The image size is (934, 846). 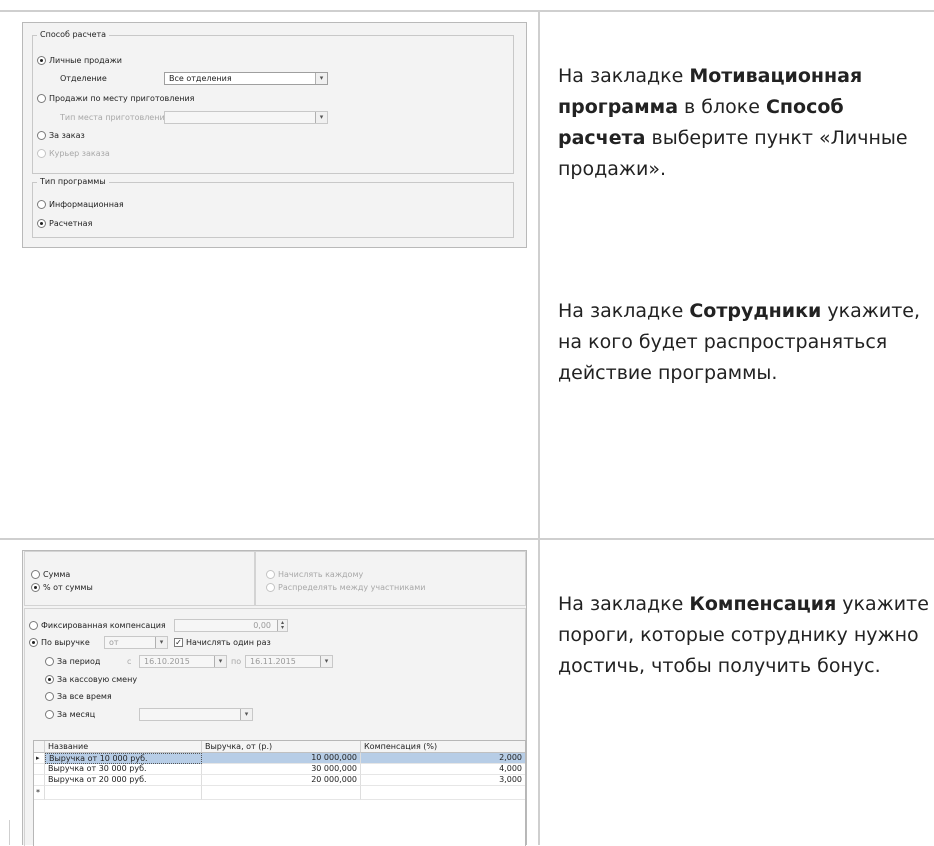 I want to click on courier-label: Курьер заказа, so click(x=79, y=153).